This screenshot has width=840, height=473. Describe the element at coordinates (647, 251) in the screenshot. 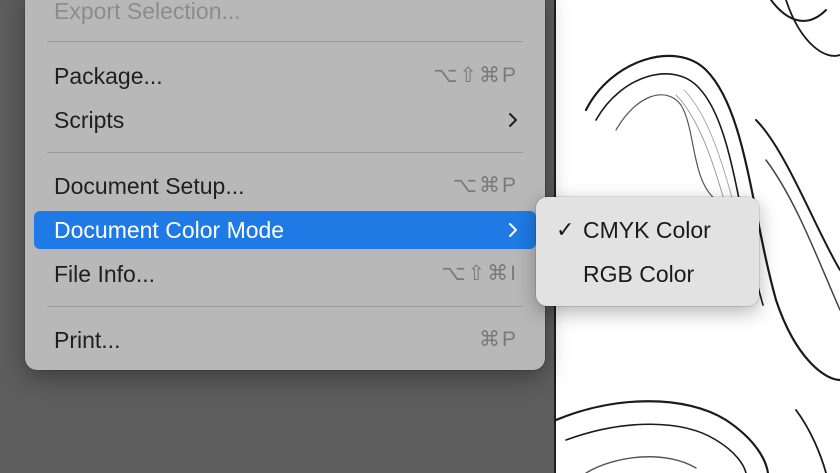

I see `color-mode-submenu: ✓ CMYK Color RGB Color` at that location.